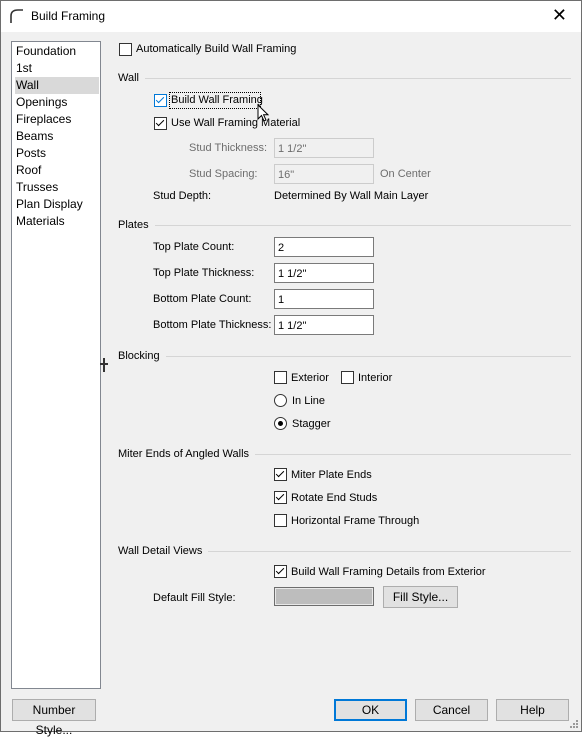  Describe the element at coordinates (57, 153) in the screenshot. I see `sidebar-item-posts: Posts` at that location.